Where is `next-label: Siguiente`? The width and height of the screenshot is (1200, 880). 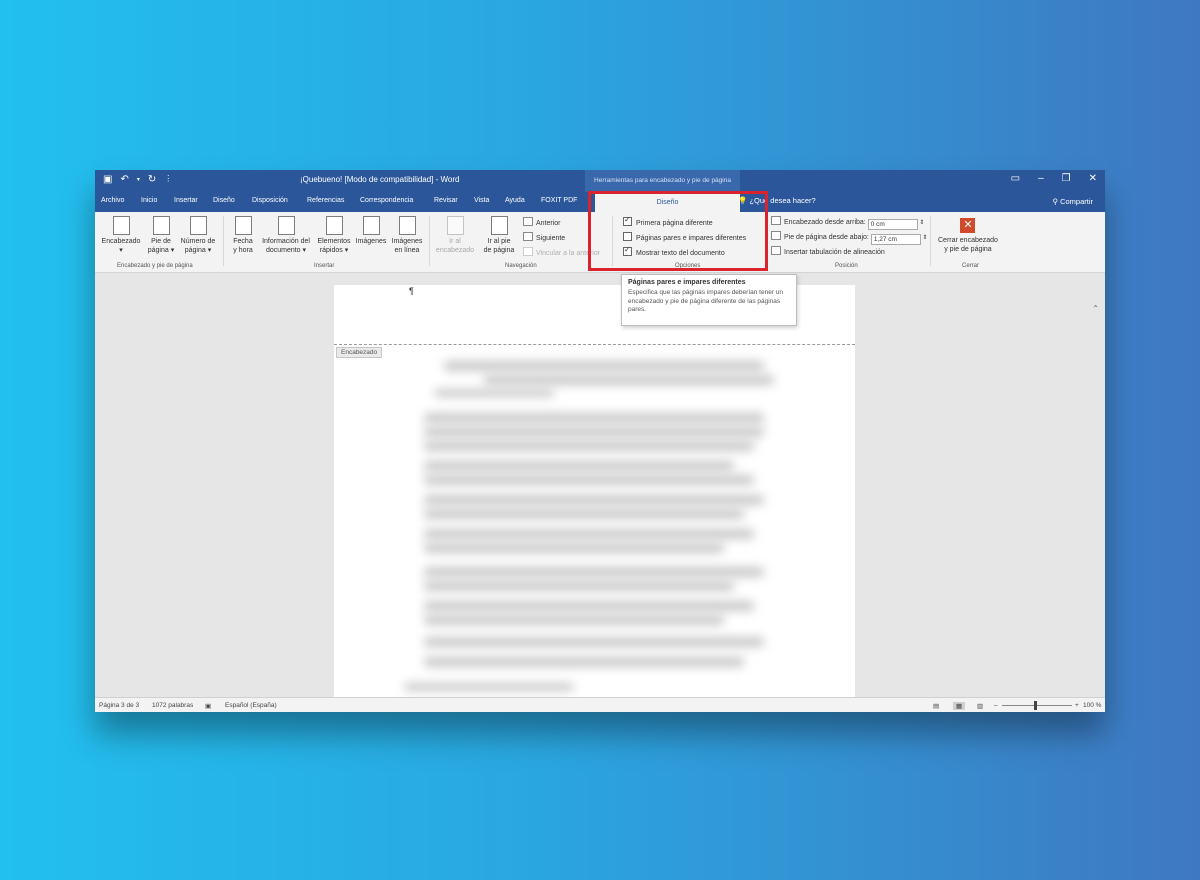
next-label: Siguiente is located at coordinates (551, 238).